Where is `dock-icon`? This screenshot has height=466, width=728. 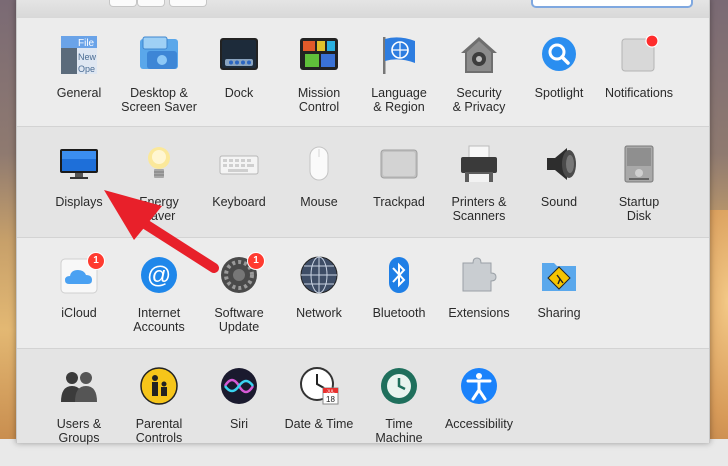
dock-icon is located at coordinates (239, 54).